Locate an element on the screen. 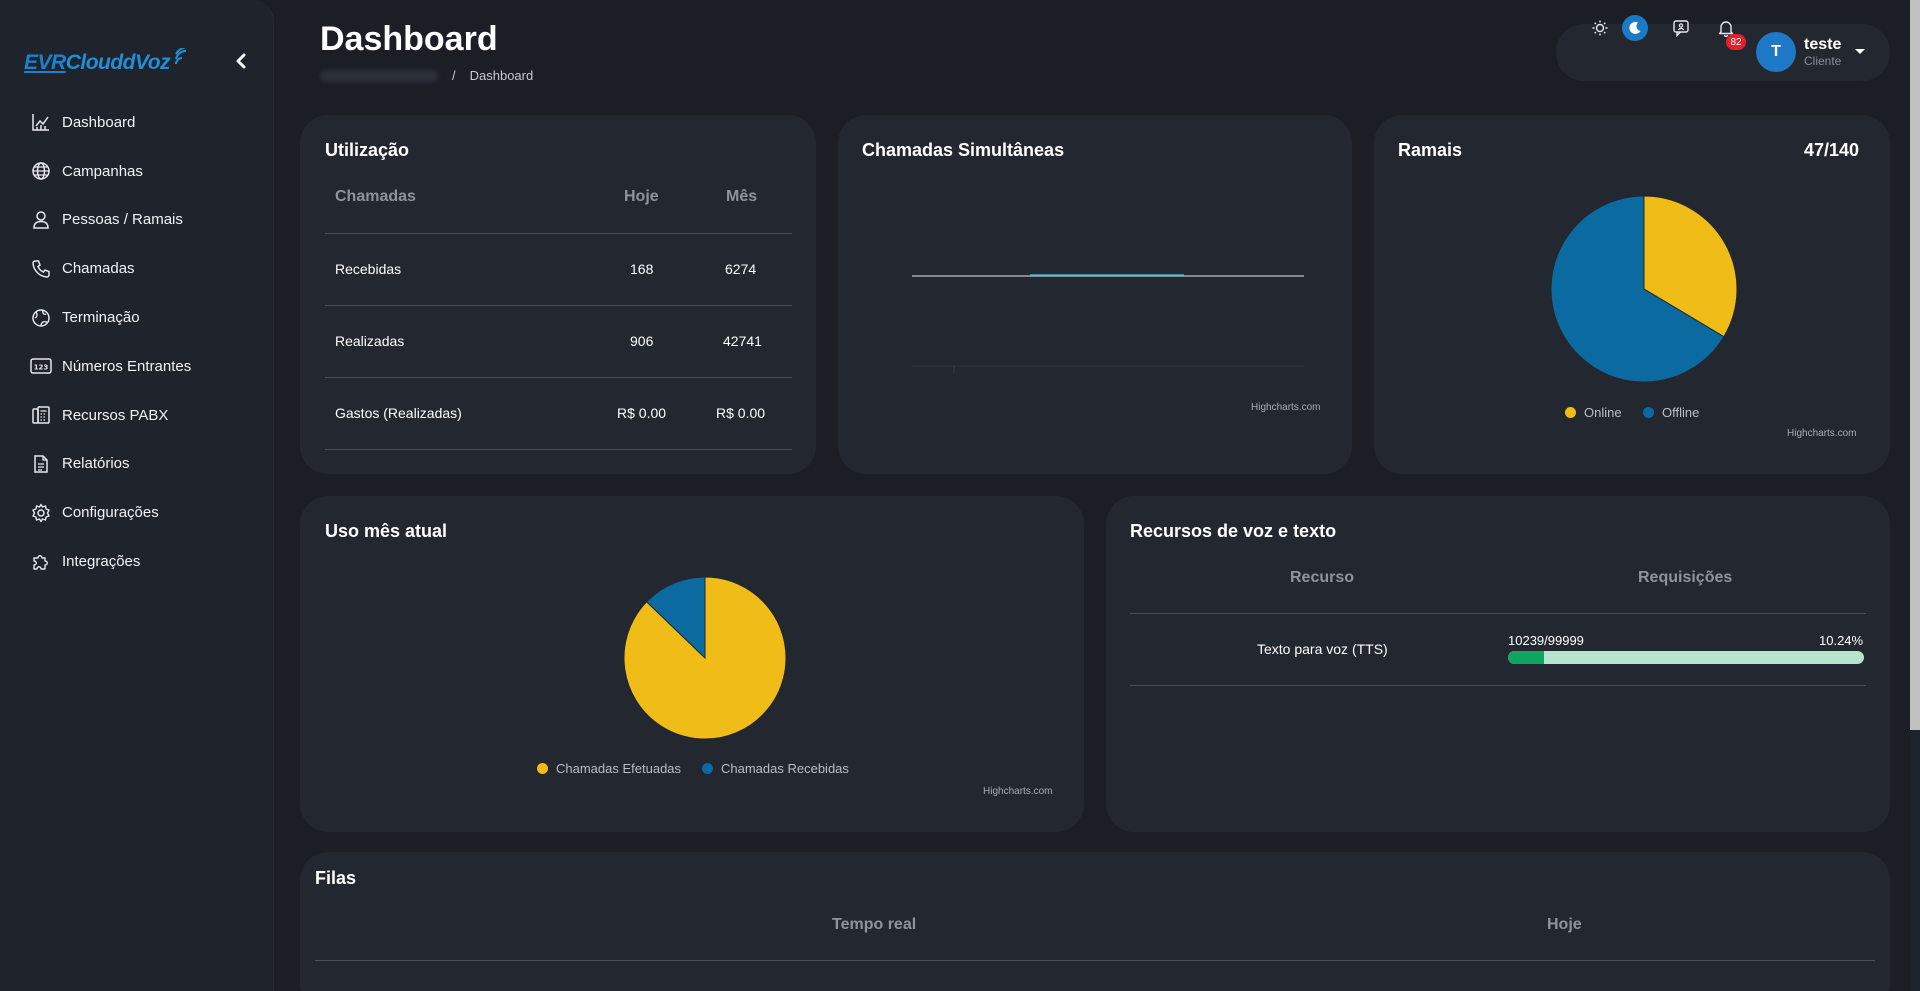 This screenshot has height=991, width=1920. ramais-pie-chart is located at coordinates (1644, 289).